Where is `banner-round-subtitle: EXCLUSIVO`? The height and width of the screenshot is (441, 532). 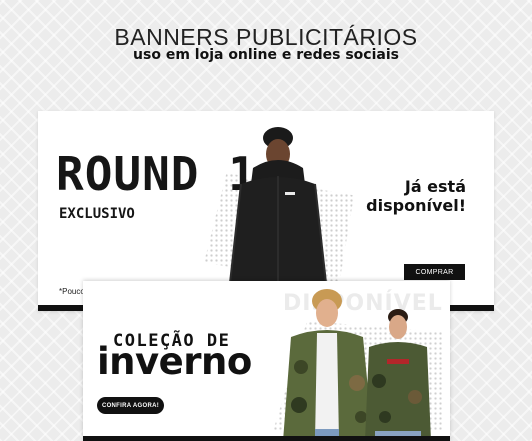 banner-round-subtitle: EXCLUSIVO is located at coordinates (97, 214).